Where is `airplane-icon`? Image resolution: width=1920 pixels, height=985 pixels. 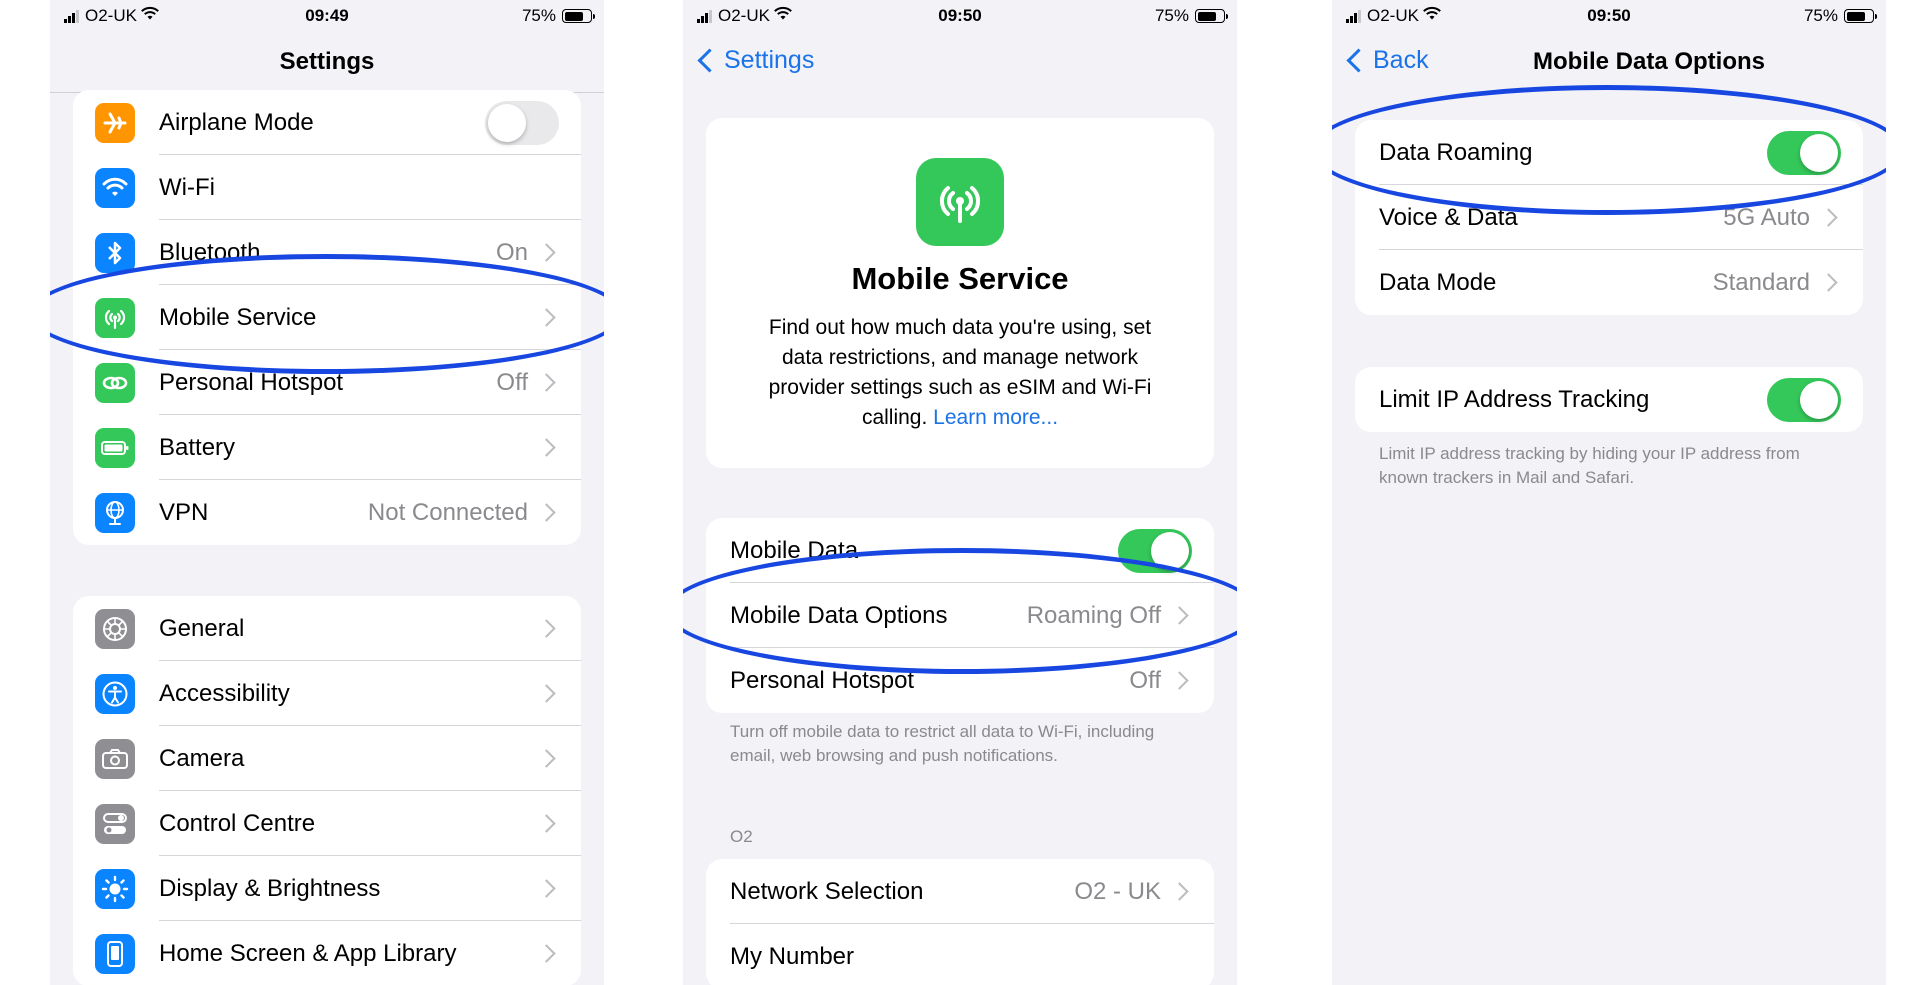
airplane-icon is located at coordinates (115, 122).